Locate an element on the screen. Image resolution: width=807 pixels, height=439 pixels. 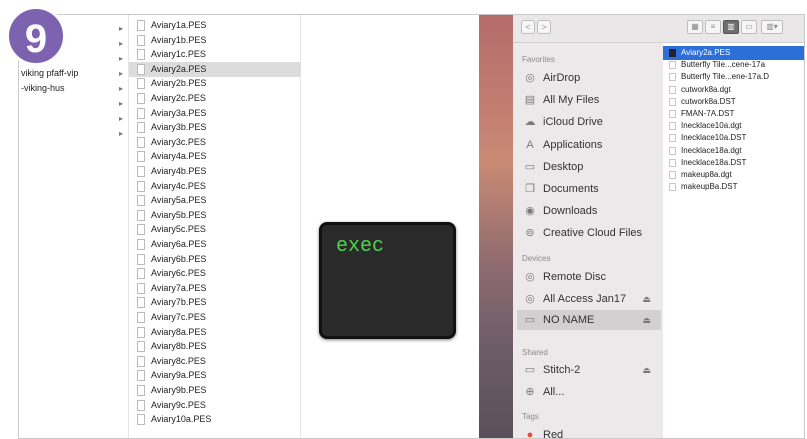
file-row: Aviary3b.PES is located at coordinates (215, 127).